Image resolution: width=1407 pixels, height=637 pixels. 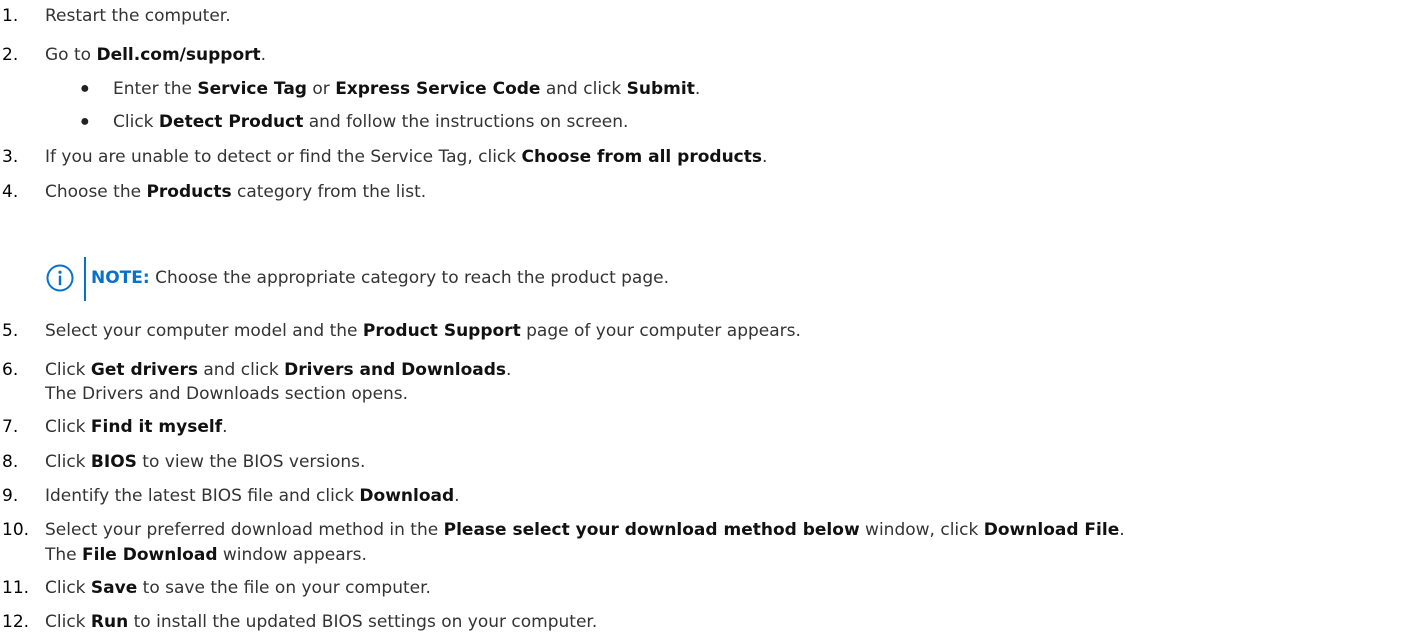 What do you see at coordinates (10, 191) in the screenshot?
I see `step-number: 4.` at bounding box center [10, 191].